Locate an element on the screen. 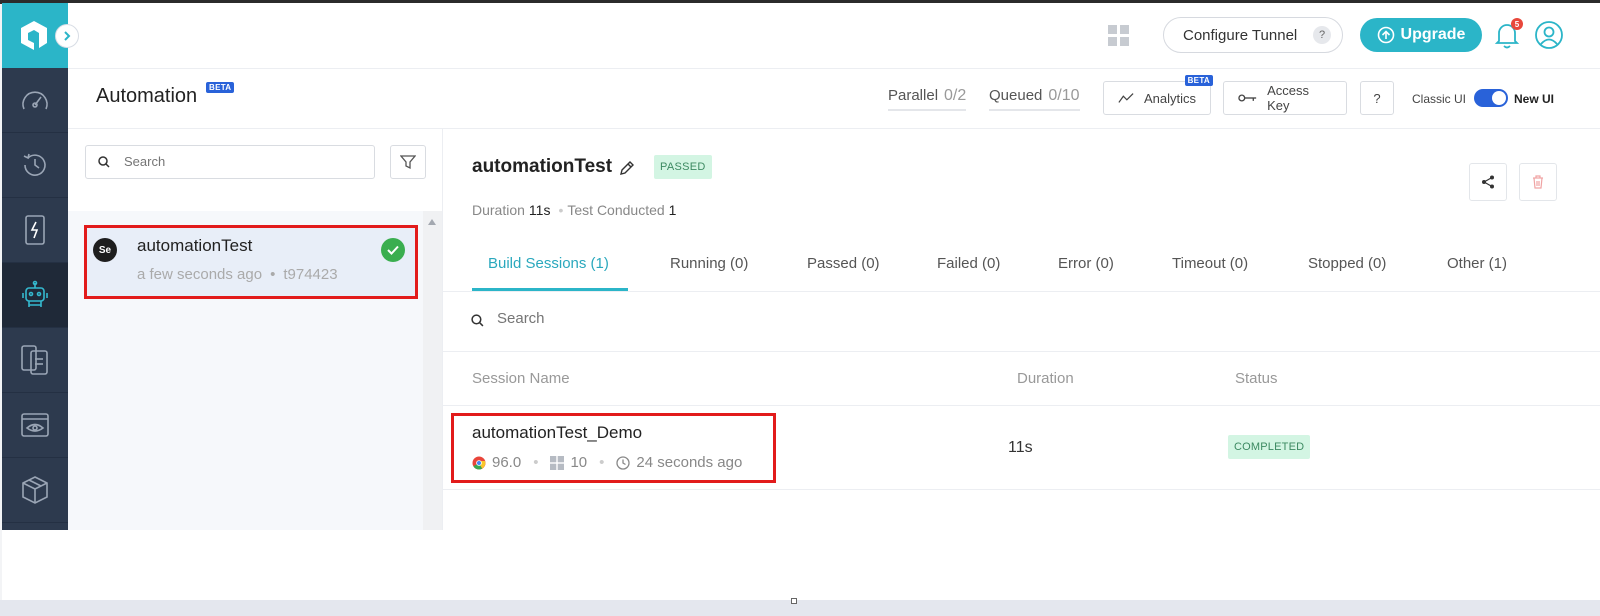 This screenshot has width=1600, height=616. build-id: t974423 is located at coordinates (310, 274).